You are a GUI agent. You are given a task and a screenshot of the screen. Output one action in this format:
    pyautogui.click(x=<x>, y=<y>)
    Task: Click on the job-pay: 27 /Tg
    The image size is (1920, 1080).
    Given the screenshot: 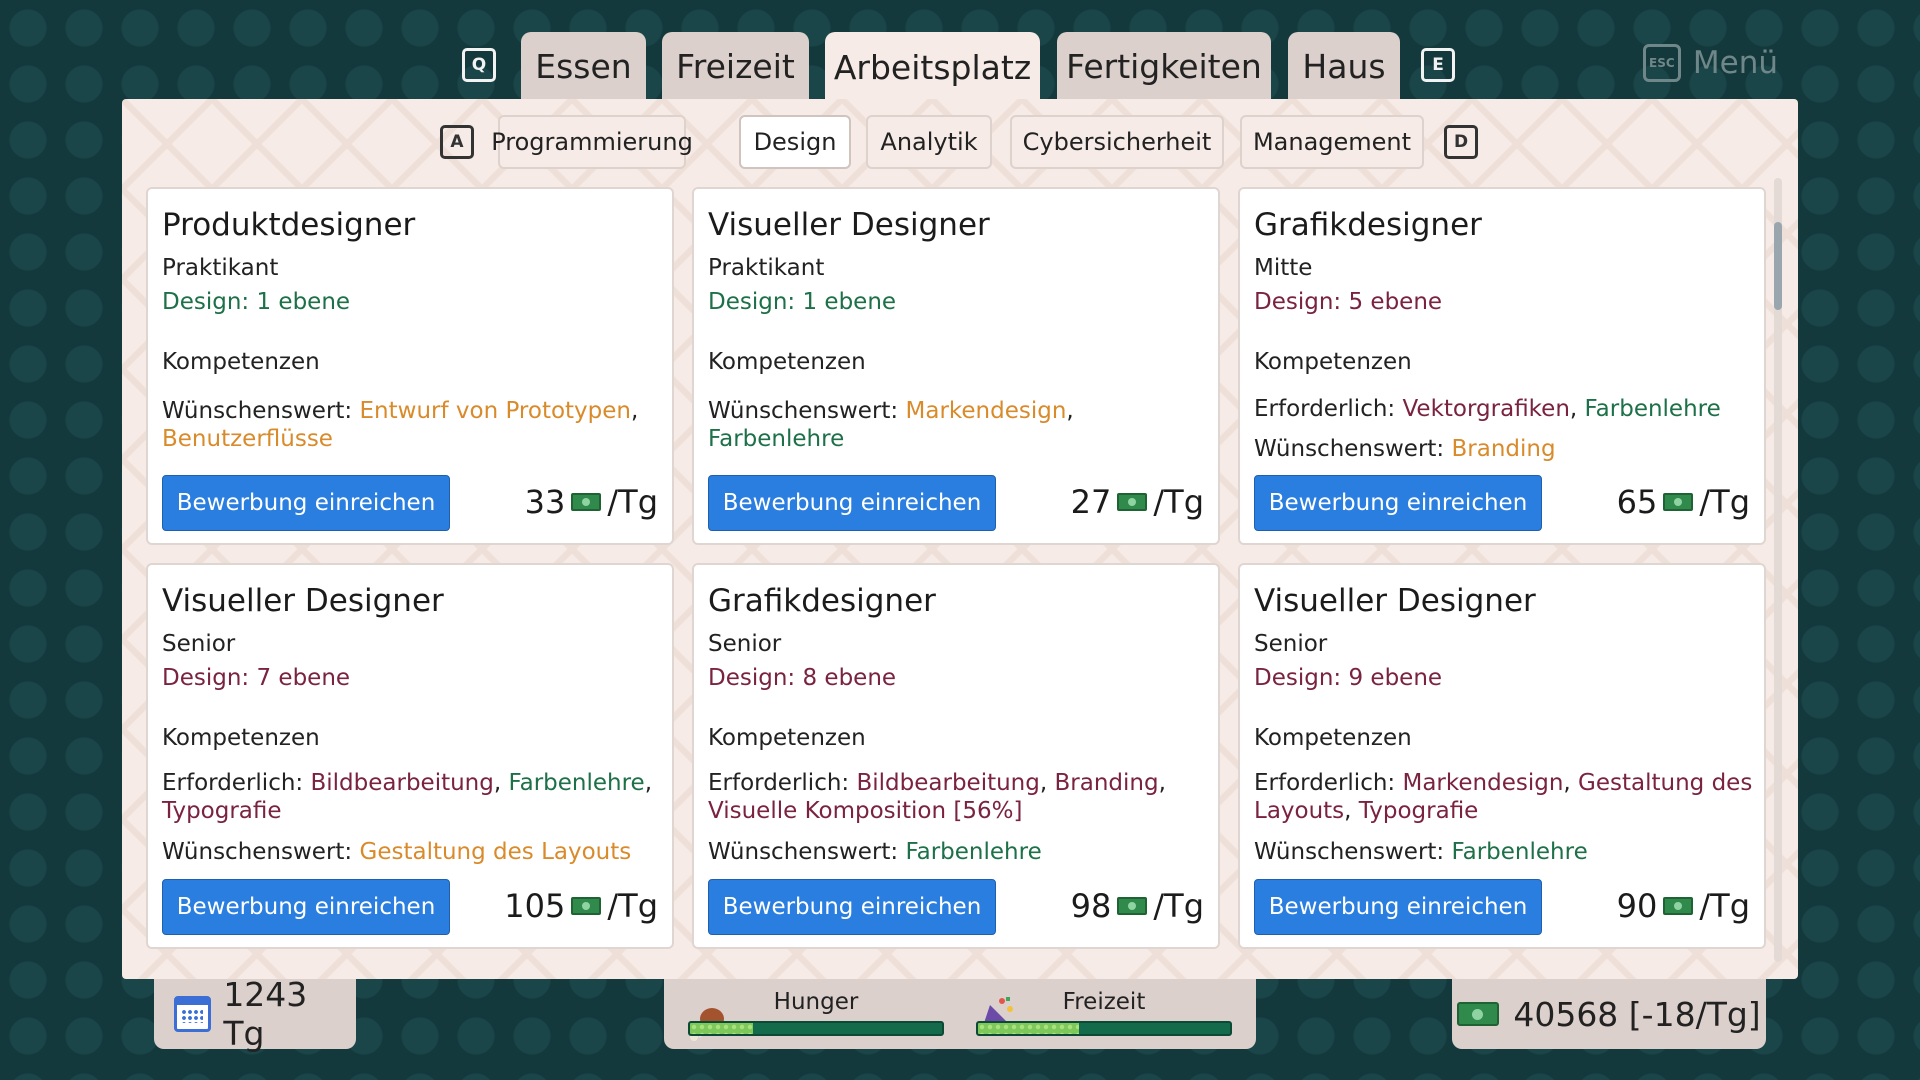 What is the action you would take?
    pyautogui.click(x=1137, y=502)
    